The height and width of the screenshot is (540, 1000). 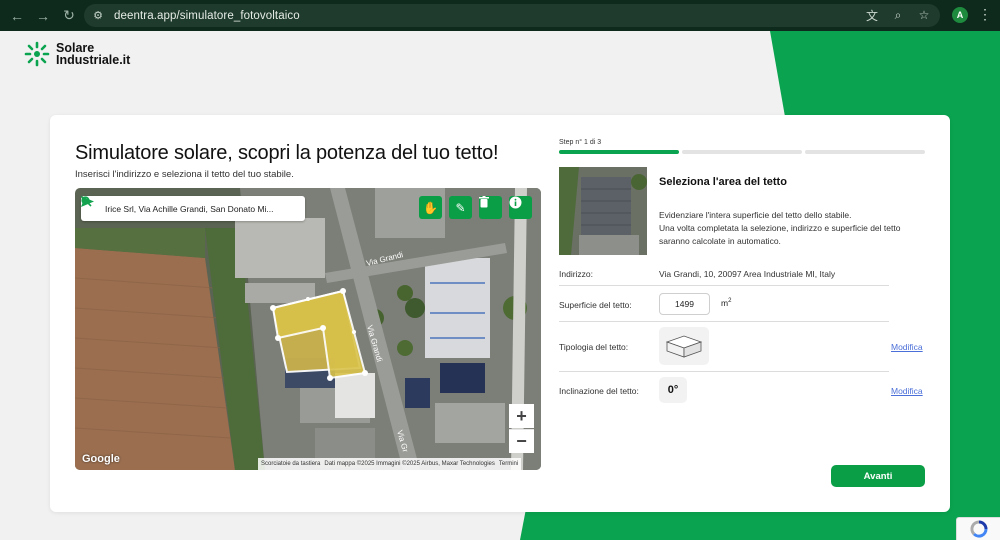 What do you see at coordinates (898, 15) in the screenshot?
I see `zoom-icon: ⌕` at bounding box center [898, 15].